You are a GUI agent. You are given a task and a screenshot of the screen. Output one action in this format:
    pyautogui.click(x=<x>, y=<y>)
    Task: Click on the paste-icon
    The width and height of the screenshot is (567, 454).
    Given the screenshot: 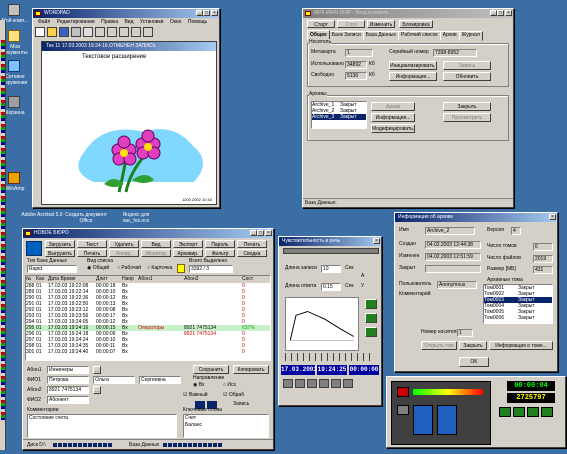 What is the action you would take?
    pyautogui.click(x=124, y=32)
    